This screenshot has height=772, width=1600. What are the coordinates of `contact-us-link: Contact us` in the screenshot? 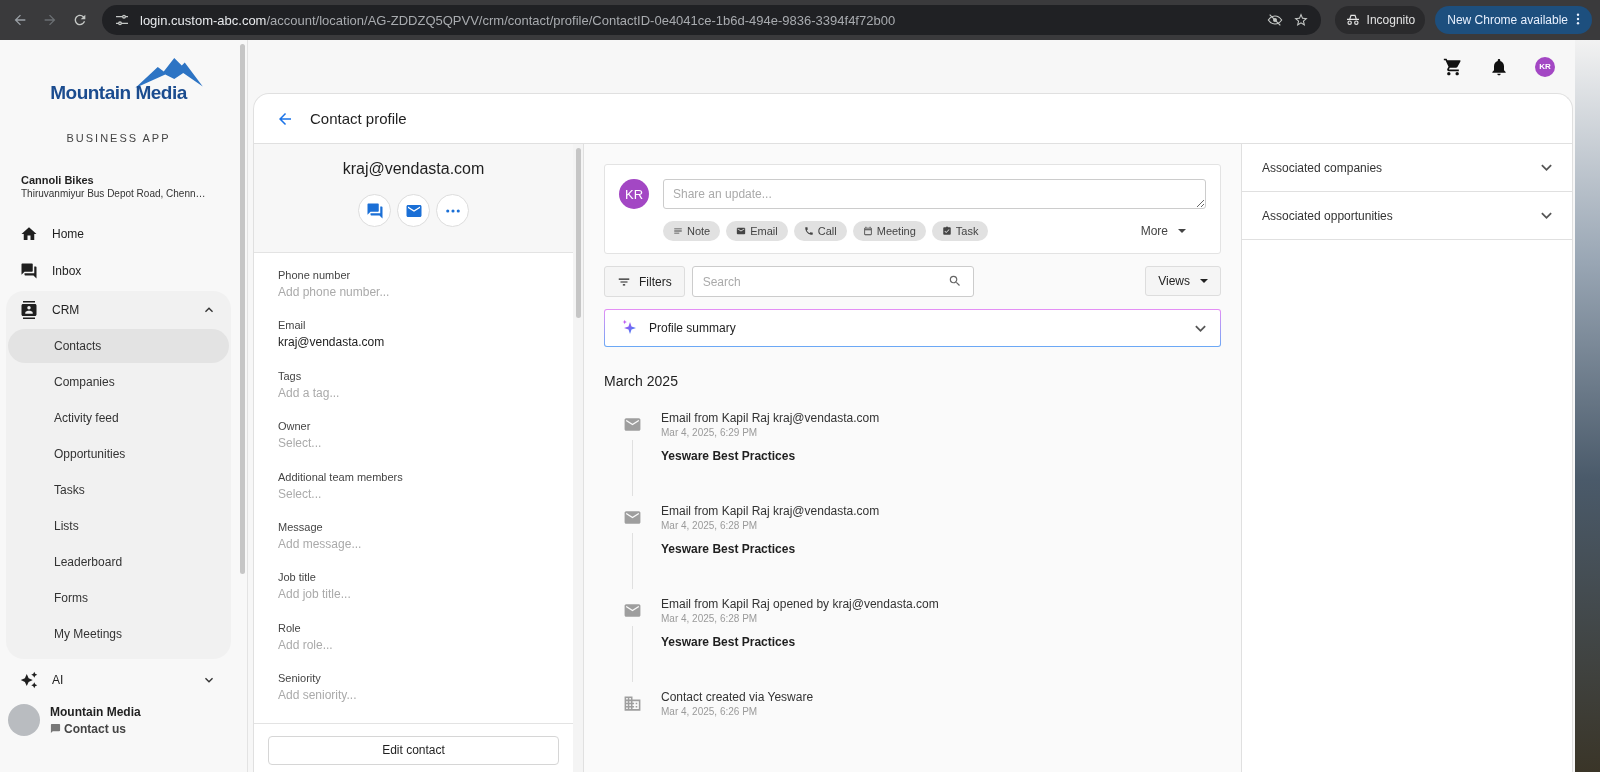 It's located at (95, 728).